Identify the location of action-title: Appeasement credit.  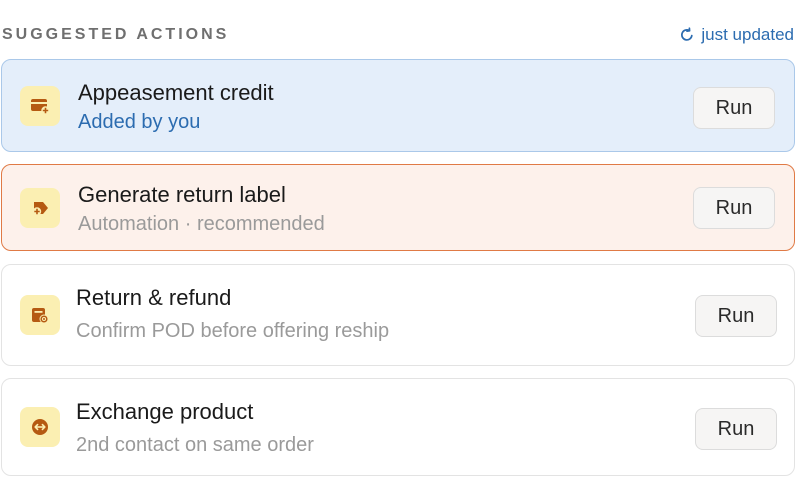
(176, 92).